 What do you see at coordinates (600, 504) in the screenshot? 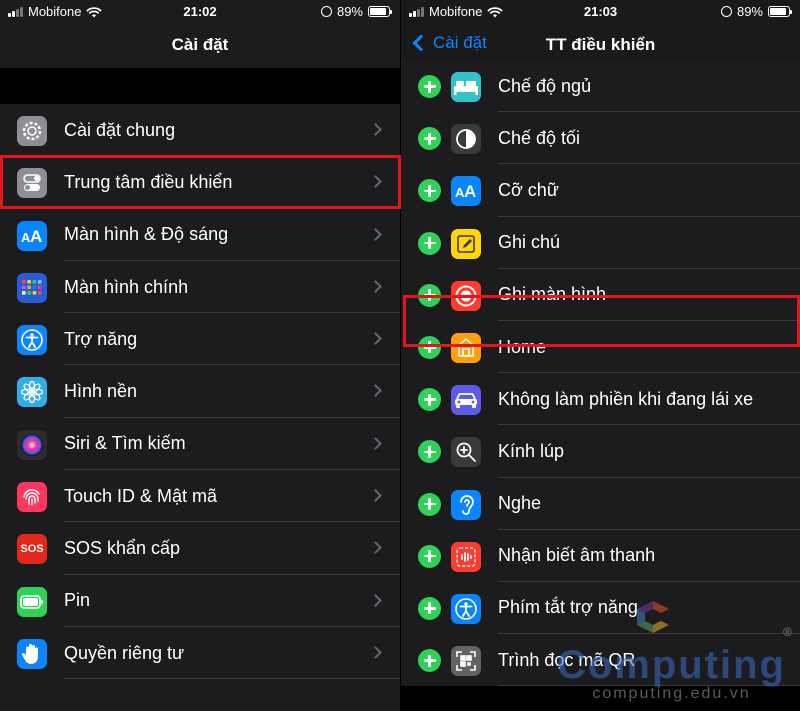
I see `control-item: Nghe` at bounding box center [600, 504].